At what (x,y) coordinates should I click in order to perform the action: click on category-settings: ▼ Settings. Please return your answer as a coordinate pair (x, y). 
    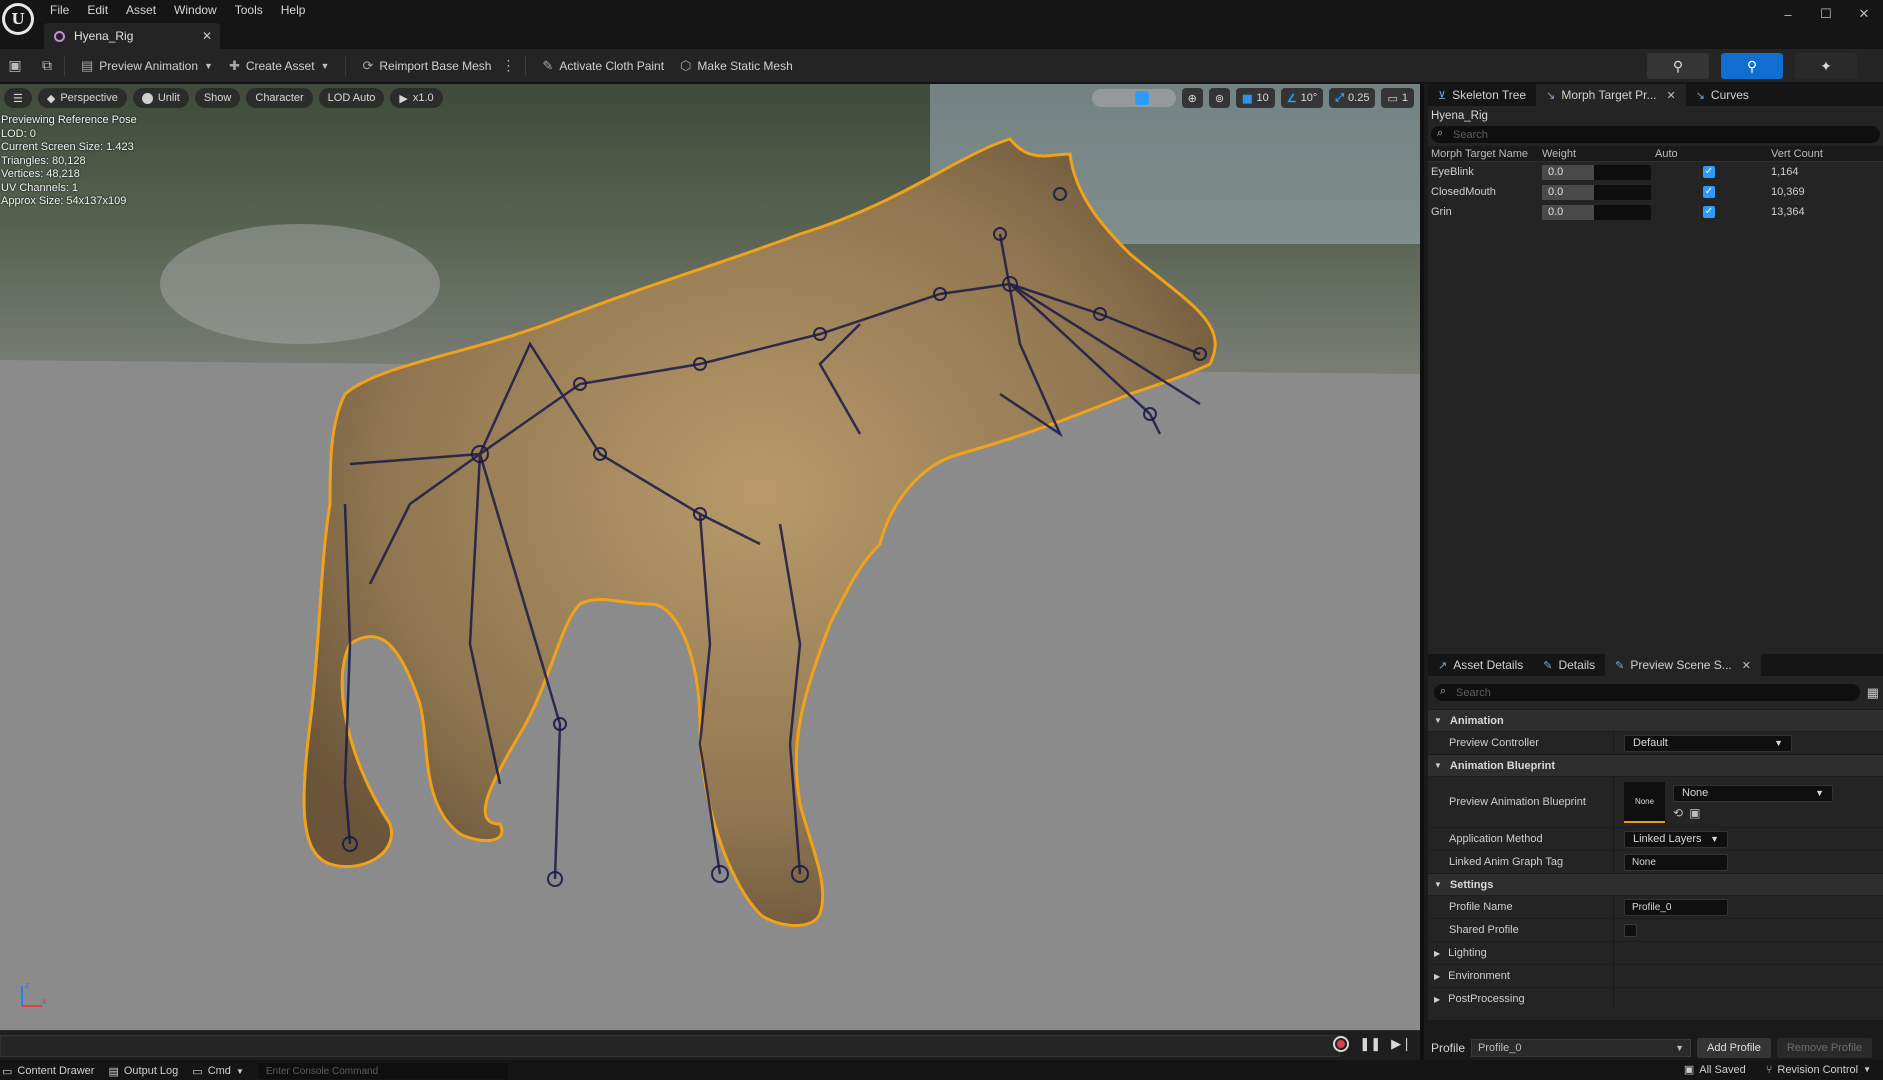
    Looking at the image, I should click on (1655, 884).